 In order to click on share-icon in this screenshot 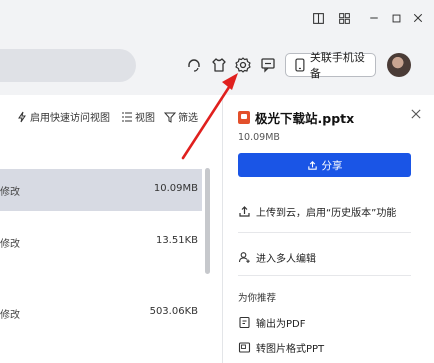, I will do `click(312, 165)`.